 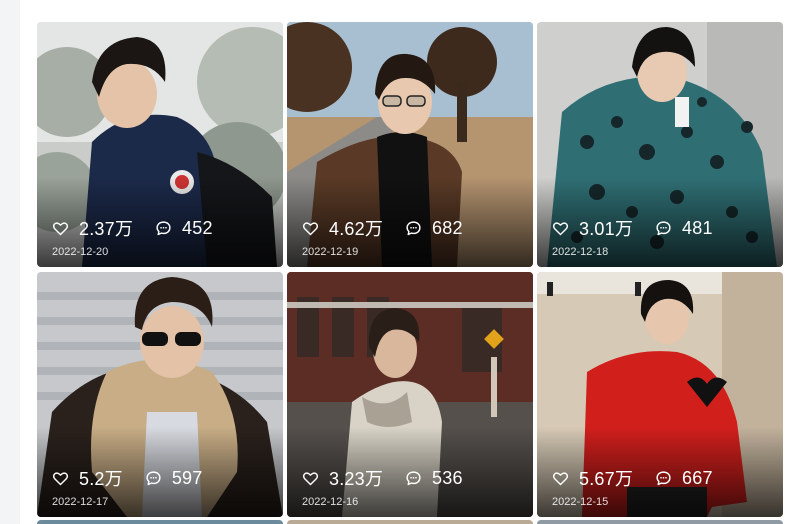 I want to click on post-date: 2022-12-20, so click(x=80, y=252).